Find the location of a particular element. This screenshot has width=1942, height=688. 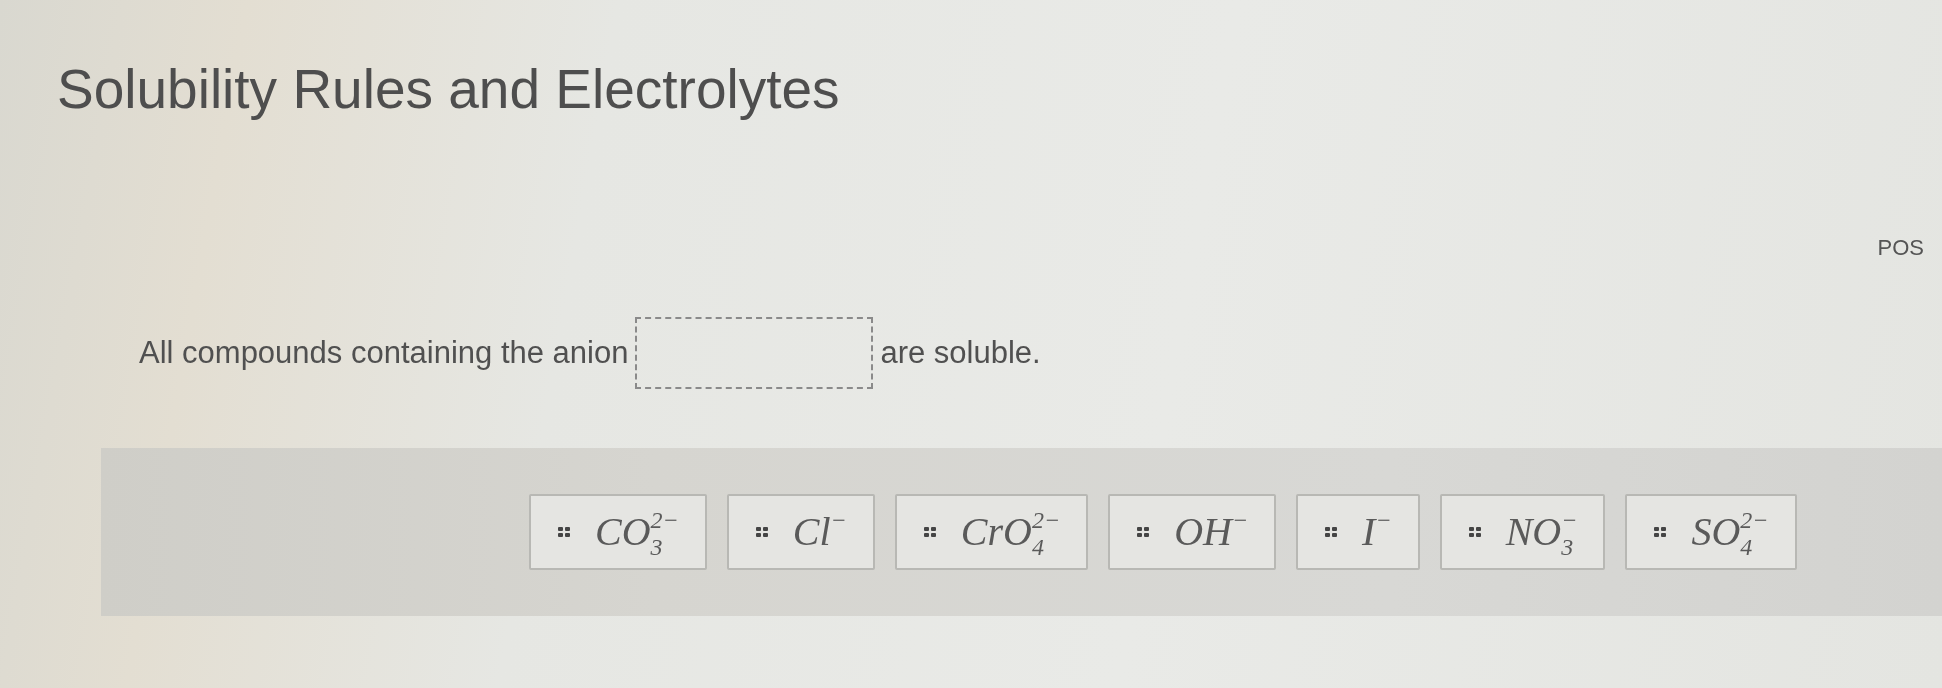

page-title: Solubility Rules and Electrolytes is located at coordinates (448, 89).